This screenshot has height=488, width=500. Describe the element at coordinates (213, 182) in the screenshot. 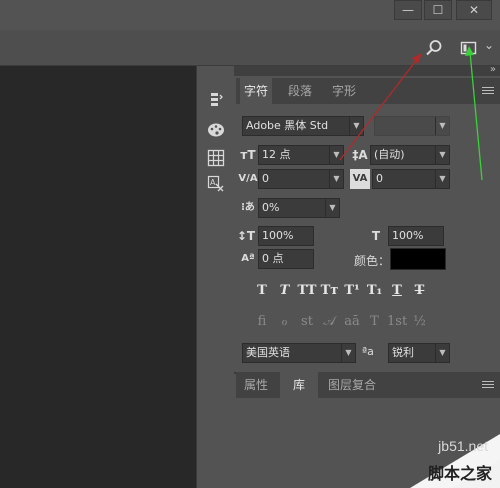

I see `svg-text: A` at that location.